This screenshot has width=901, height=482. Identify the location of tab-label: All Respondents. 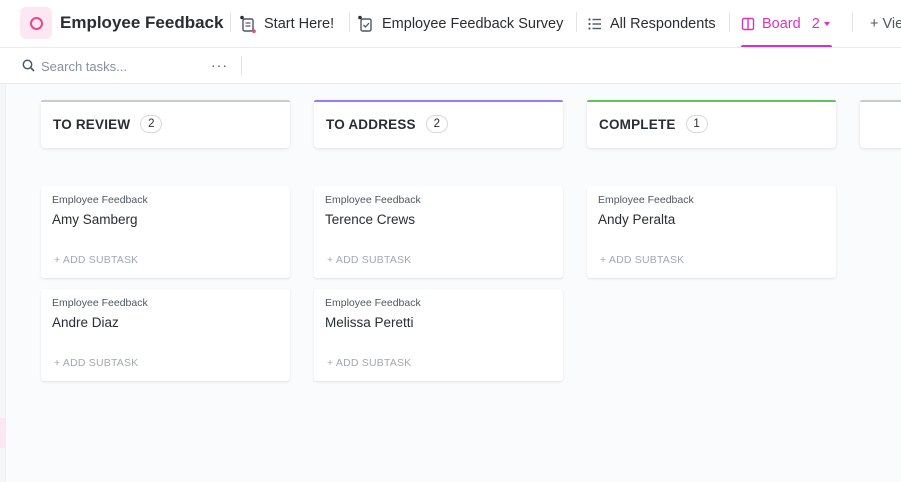
(663, 24).